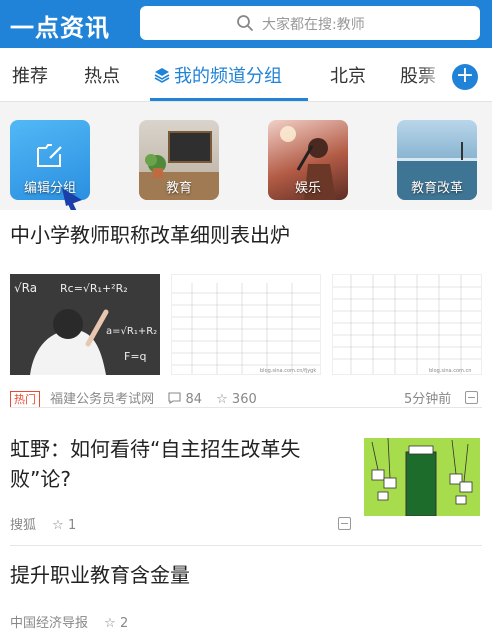 The width and height of the screenshot is (492, 644). I want to click on tab-fade, so click(437, 74).